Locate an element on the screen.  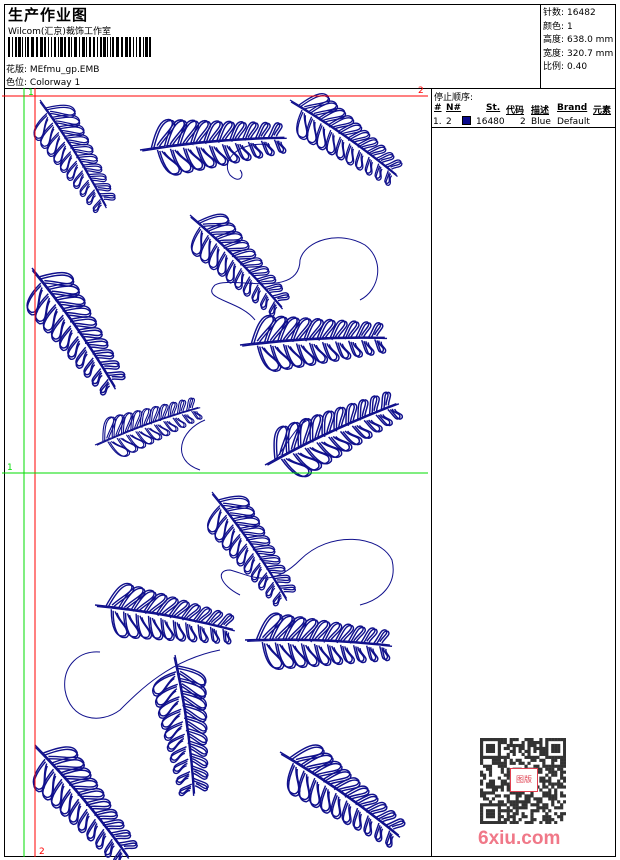
stop-sequence-divider is located at coordinates (523, 127).